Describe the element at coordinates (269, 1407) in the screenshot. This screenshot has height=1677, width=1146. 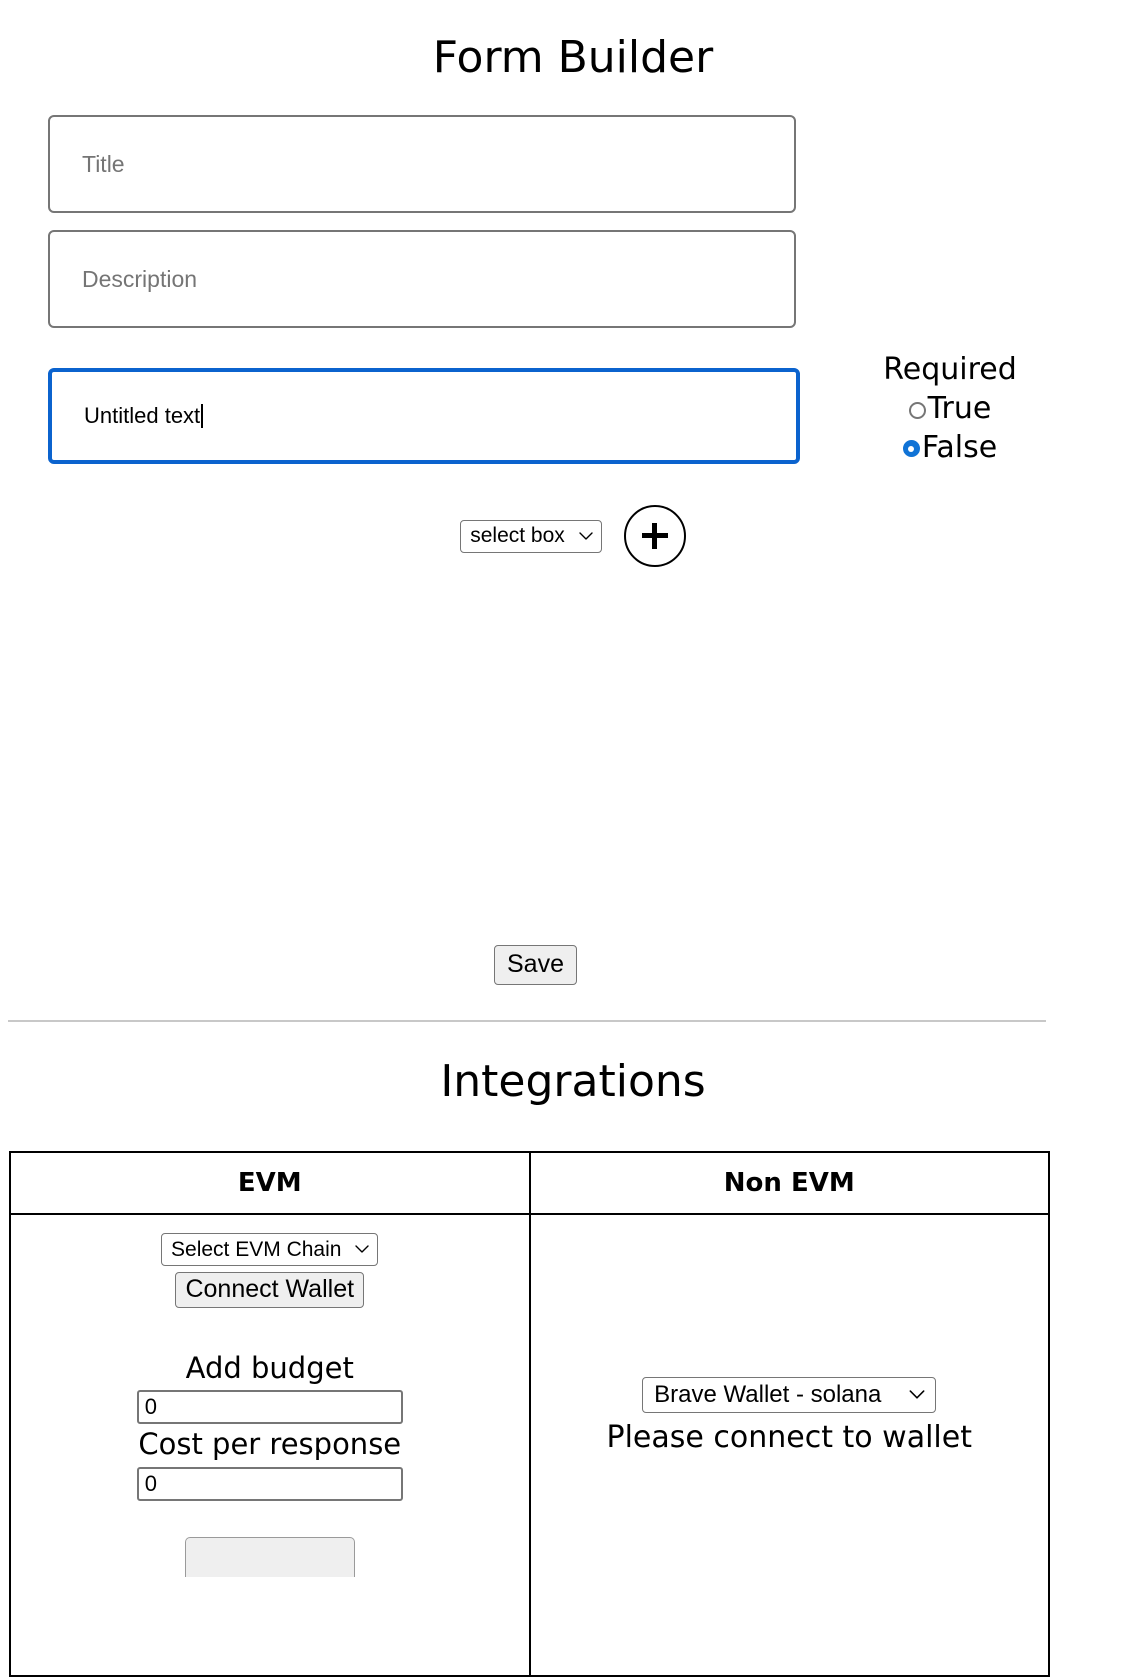
I see `add-budget-input: 0` at that location.